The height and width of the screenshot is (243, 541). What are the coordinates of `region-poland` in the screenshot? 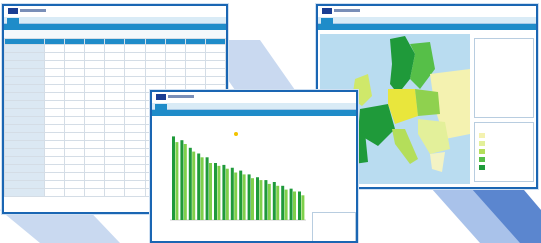 It's located at (427, 102).